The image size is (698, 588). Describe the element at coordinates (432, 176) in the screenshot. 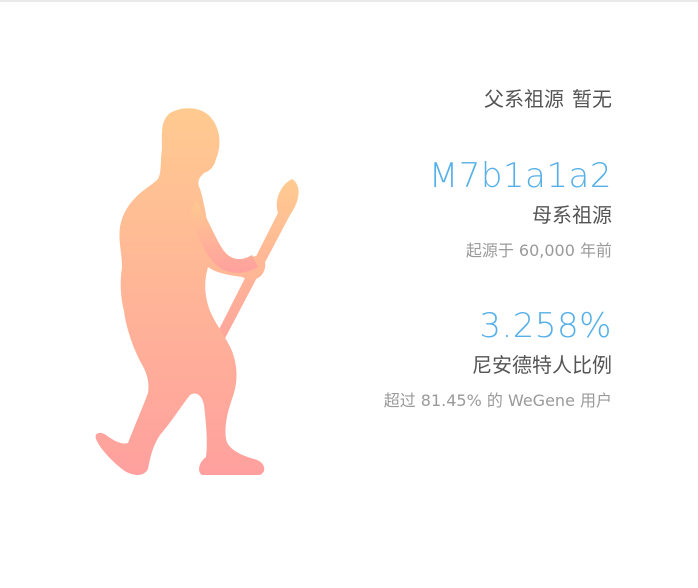

I see `maternal-haplogroup: M7b1a1a2` at that location.